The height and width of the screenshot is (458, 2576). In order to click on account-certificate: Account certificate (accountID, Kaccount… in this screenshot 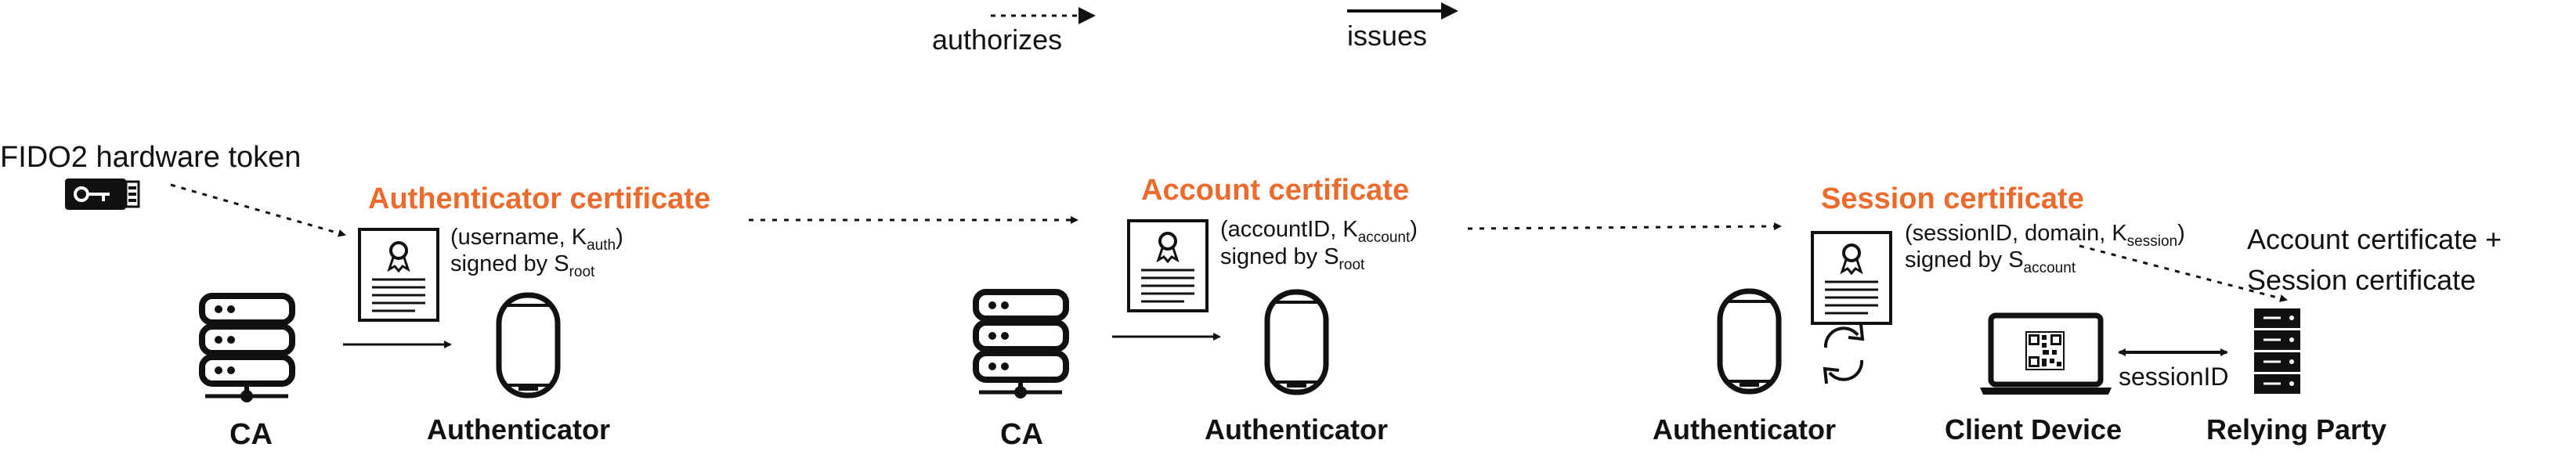, I will do `click(1272, 243)`.